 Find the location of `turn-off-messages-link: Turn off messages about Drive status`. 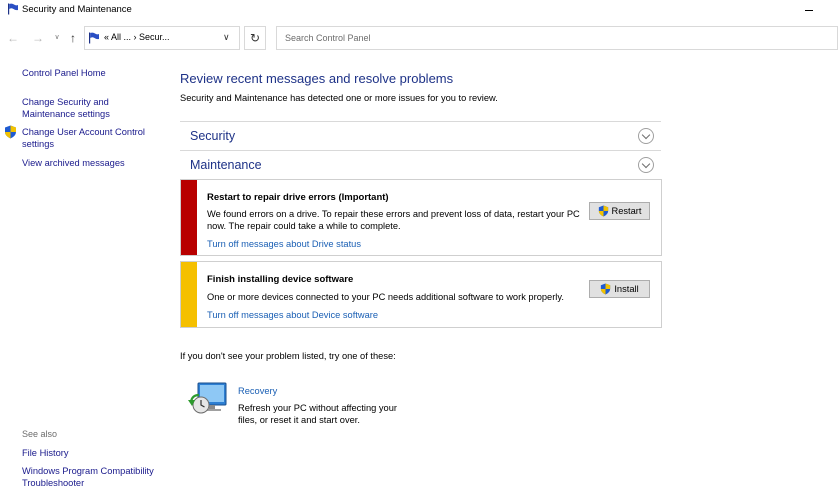

turn-off-messages-link: Turn off messages about Drive status is located at coordinates (284, 244).